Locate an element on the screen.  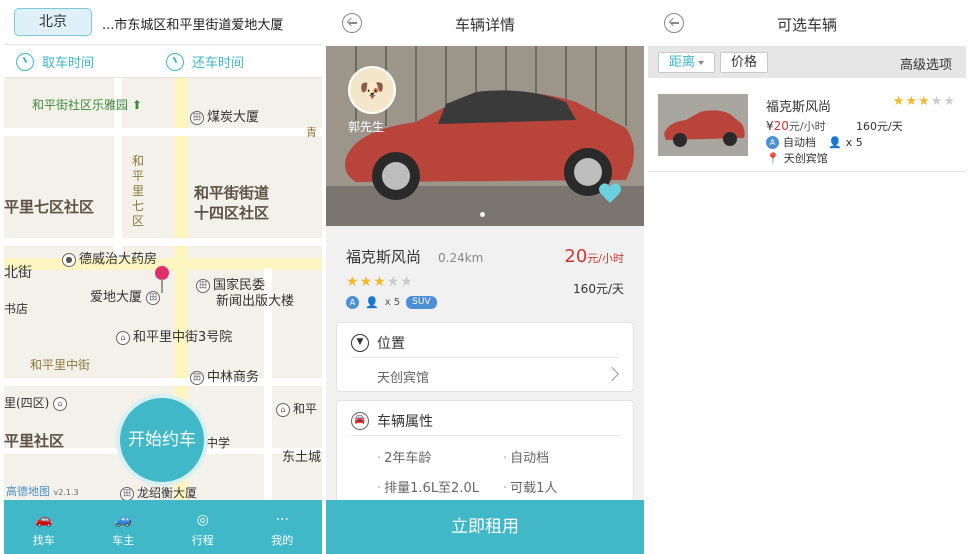
tab-mine: ··· 我的 is located at coordinates (283, 527).